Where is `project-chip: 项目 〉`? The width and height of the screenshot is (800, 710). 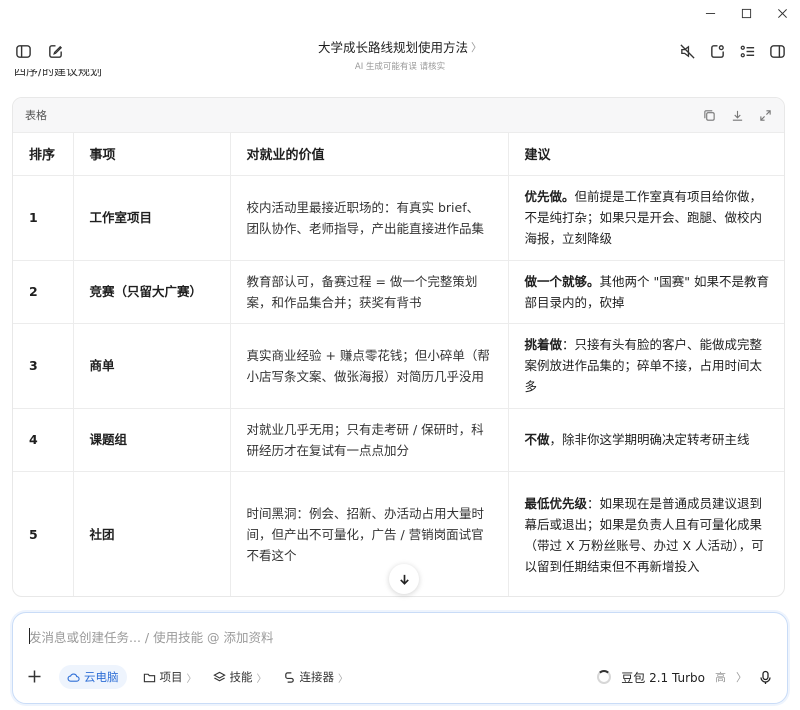
project-chip: 项目 〉 is located at coordinates (170, 677).